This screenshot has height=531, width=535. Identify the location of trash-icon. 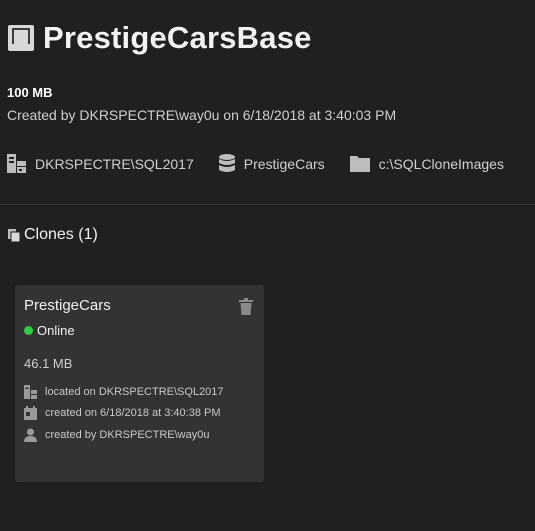
(246, 306).